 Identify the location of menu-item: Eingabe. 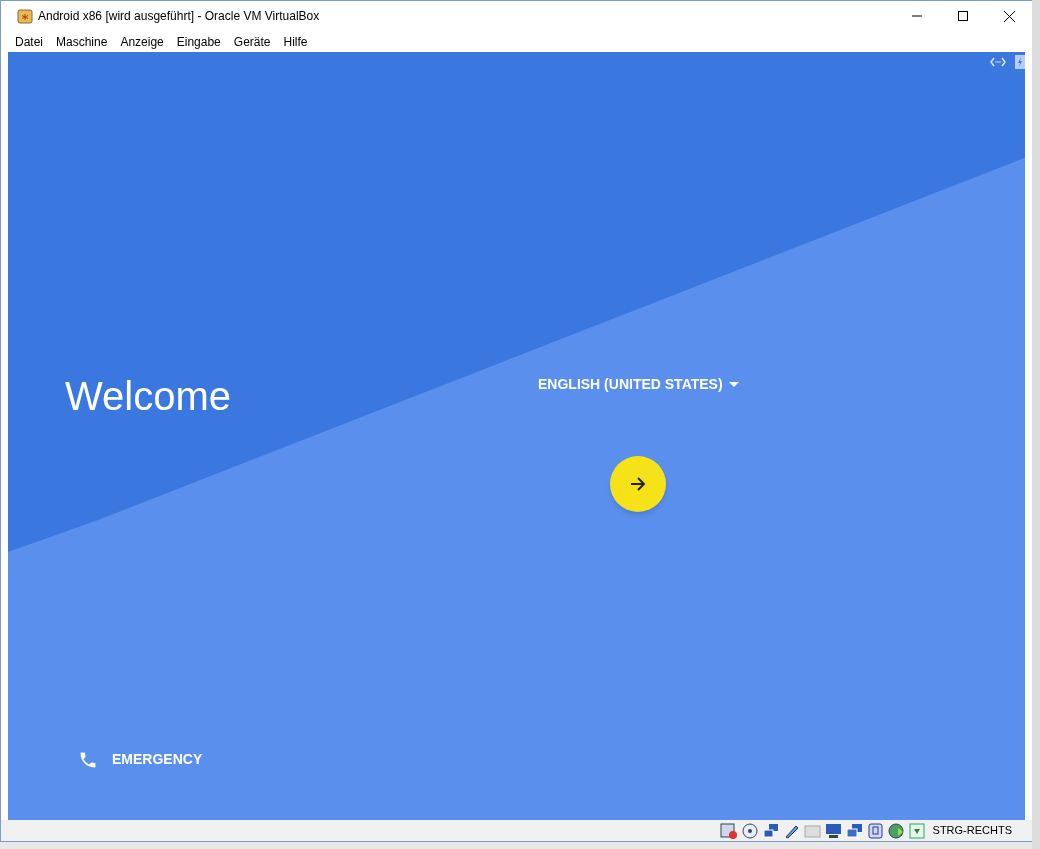
(198, 41).